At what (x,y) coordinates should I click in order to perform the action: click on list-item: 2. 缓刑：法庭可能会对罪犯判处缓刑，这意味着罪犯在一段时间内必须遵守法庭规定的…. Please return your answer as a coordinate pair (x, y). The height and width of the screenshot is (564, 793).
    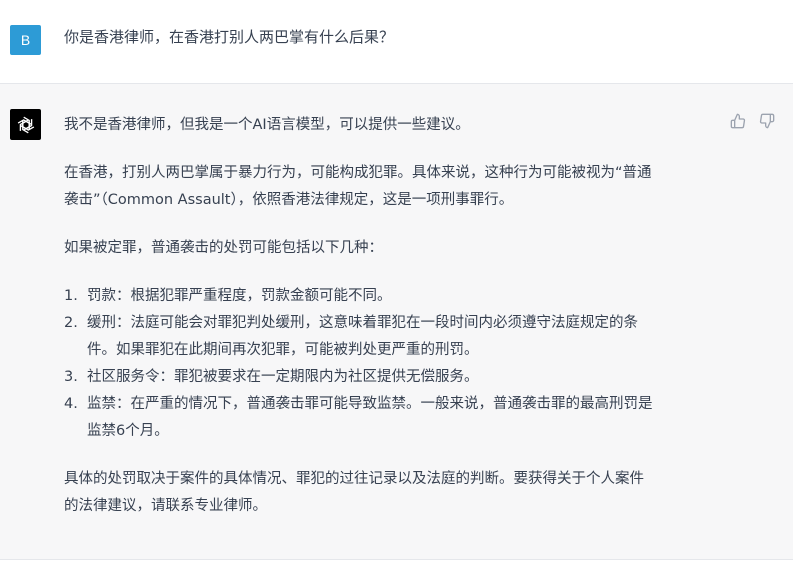
    Looking at the image, I should click on (394, 337).